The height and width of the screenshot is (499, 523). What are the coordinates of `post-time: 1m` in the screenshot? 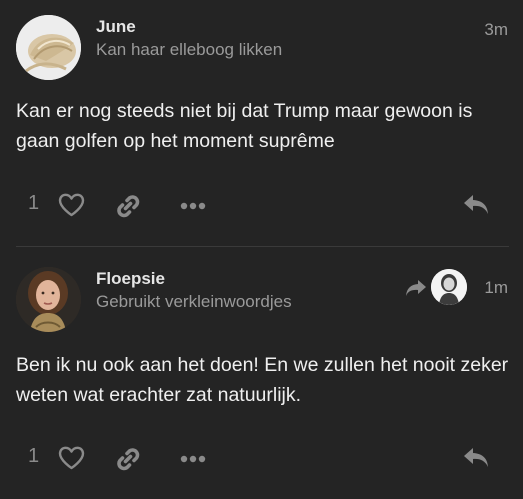 It's located at (496, 288).